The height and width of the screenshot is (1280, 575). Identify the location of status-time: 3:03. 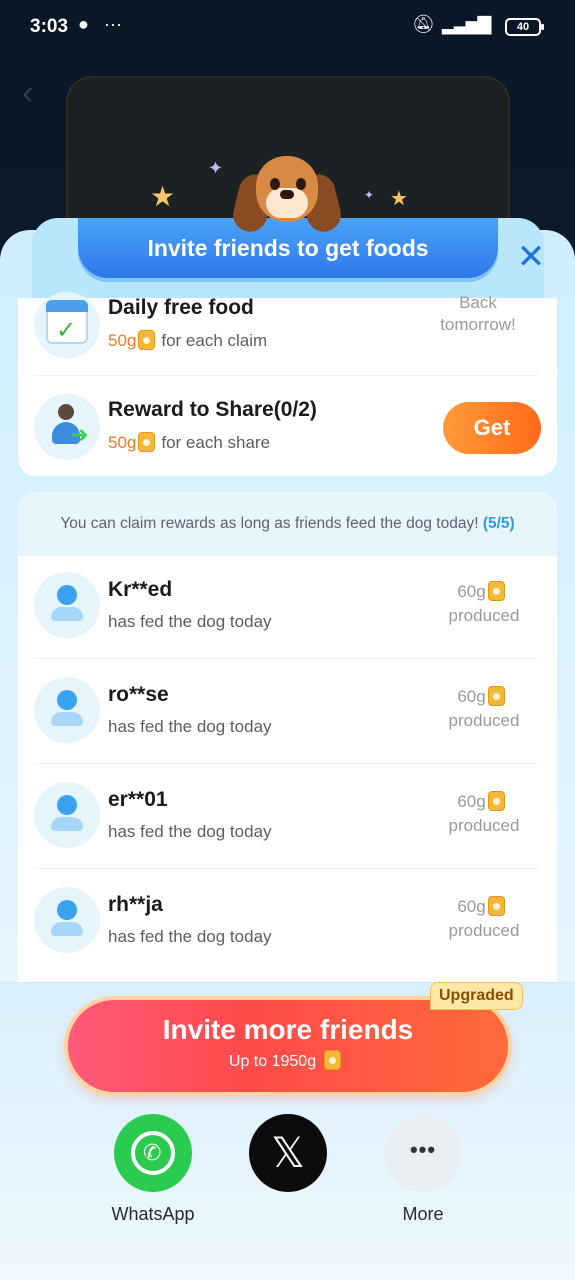
(49, 26).